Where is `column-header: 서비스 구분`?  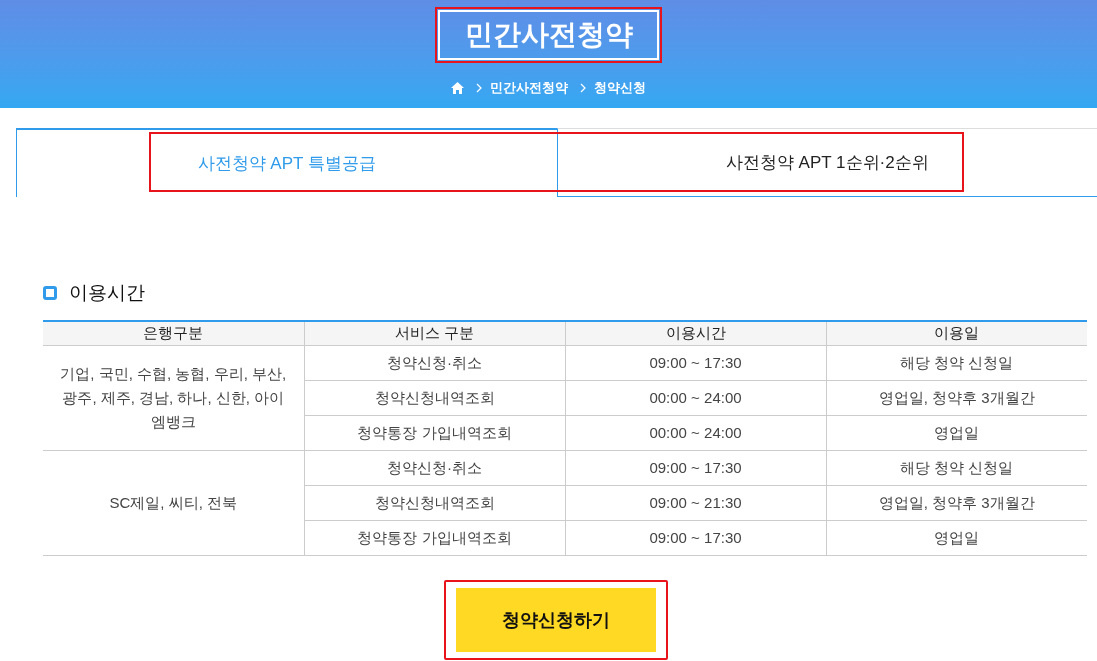 column-header: 서비스 구분 is located at coordinates (434, 333).